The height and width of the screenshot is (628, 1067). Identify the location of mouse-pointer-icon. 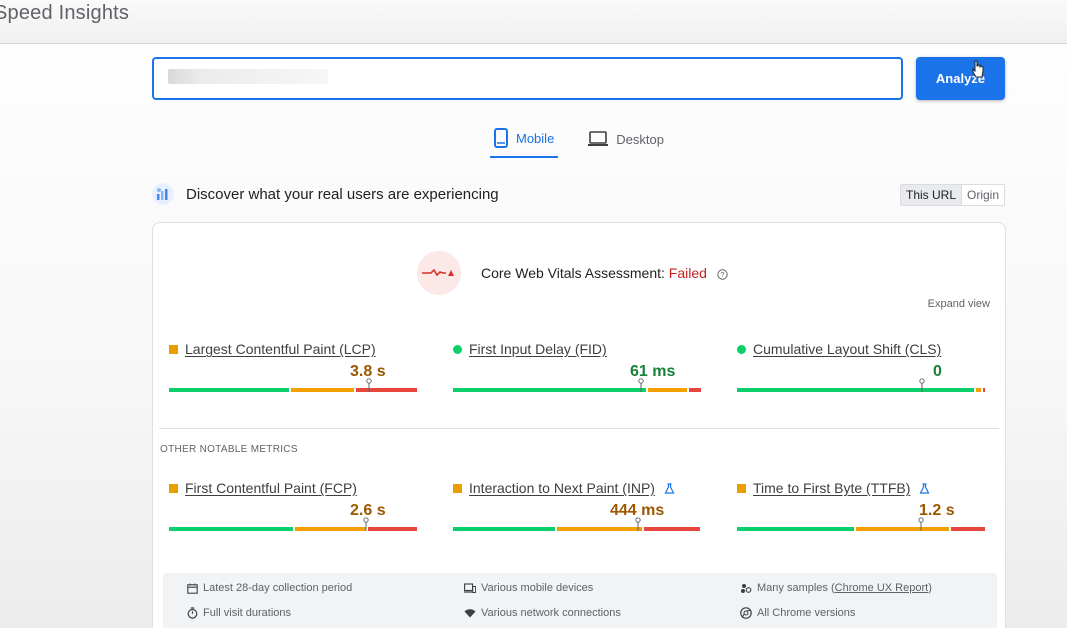
(978, 69).